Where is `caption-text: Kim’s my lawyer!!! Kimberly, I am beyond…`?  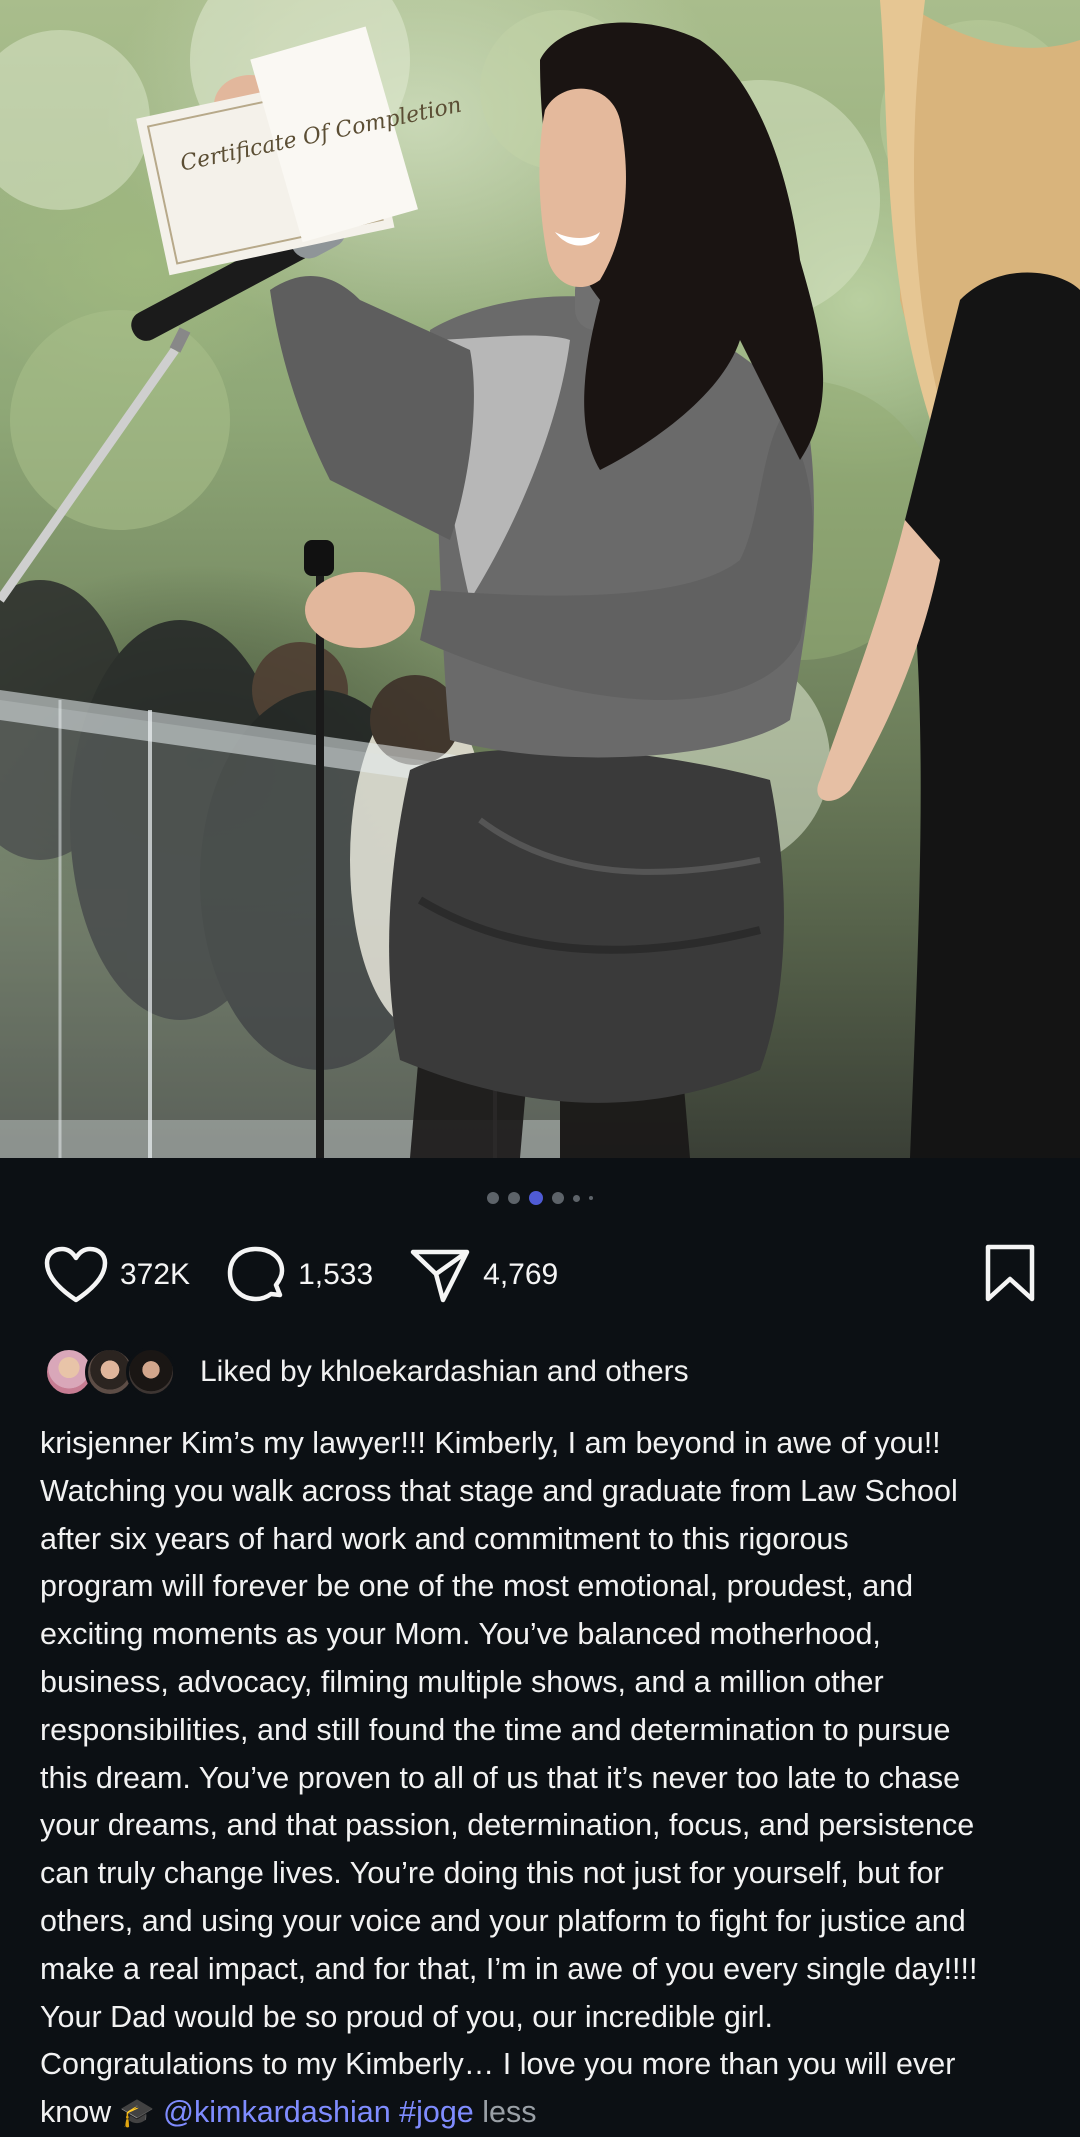 caption-text: Kim’s my lawyer!!! Kimberly, I am beyond… is located at coordinates (560, 1443).